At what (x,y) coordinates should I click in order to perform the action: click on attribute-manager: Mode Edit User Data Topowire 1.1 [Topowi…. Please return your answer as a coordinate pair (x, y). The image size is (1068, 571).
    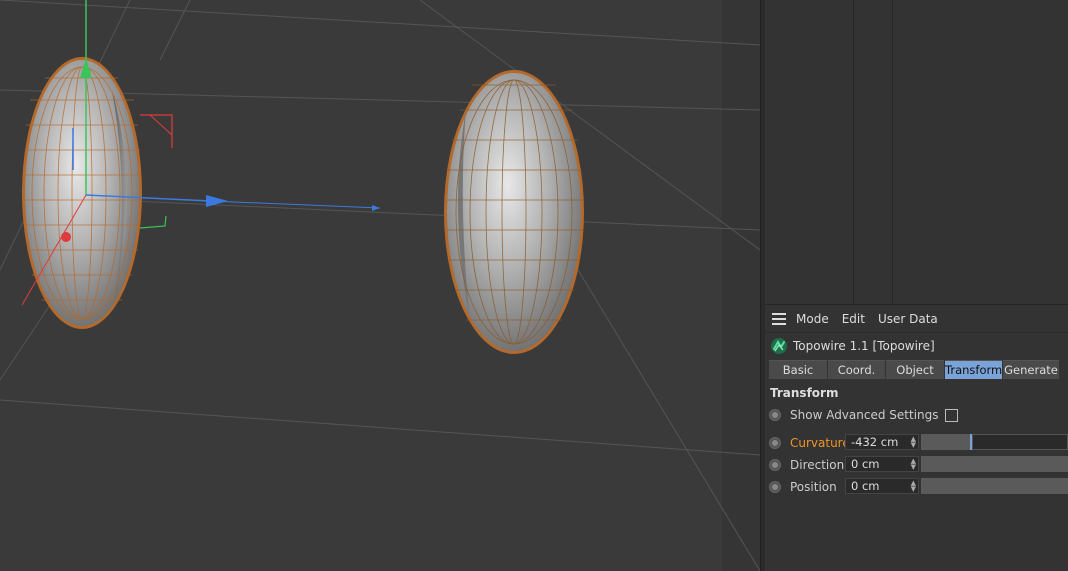
    Looking at the image, I should click on (916, 438).